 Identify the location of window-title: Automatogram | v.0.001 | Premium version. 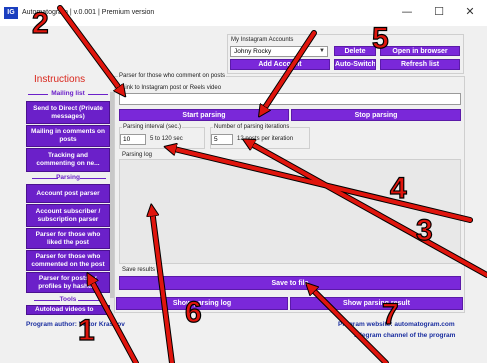
(88, 12).